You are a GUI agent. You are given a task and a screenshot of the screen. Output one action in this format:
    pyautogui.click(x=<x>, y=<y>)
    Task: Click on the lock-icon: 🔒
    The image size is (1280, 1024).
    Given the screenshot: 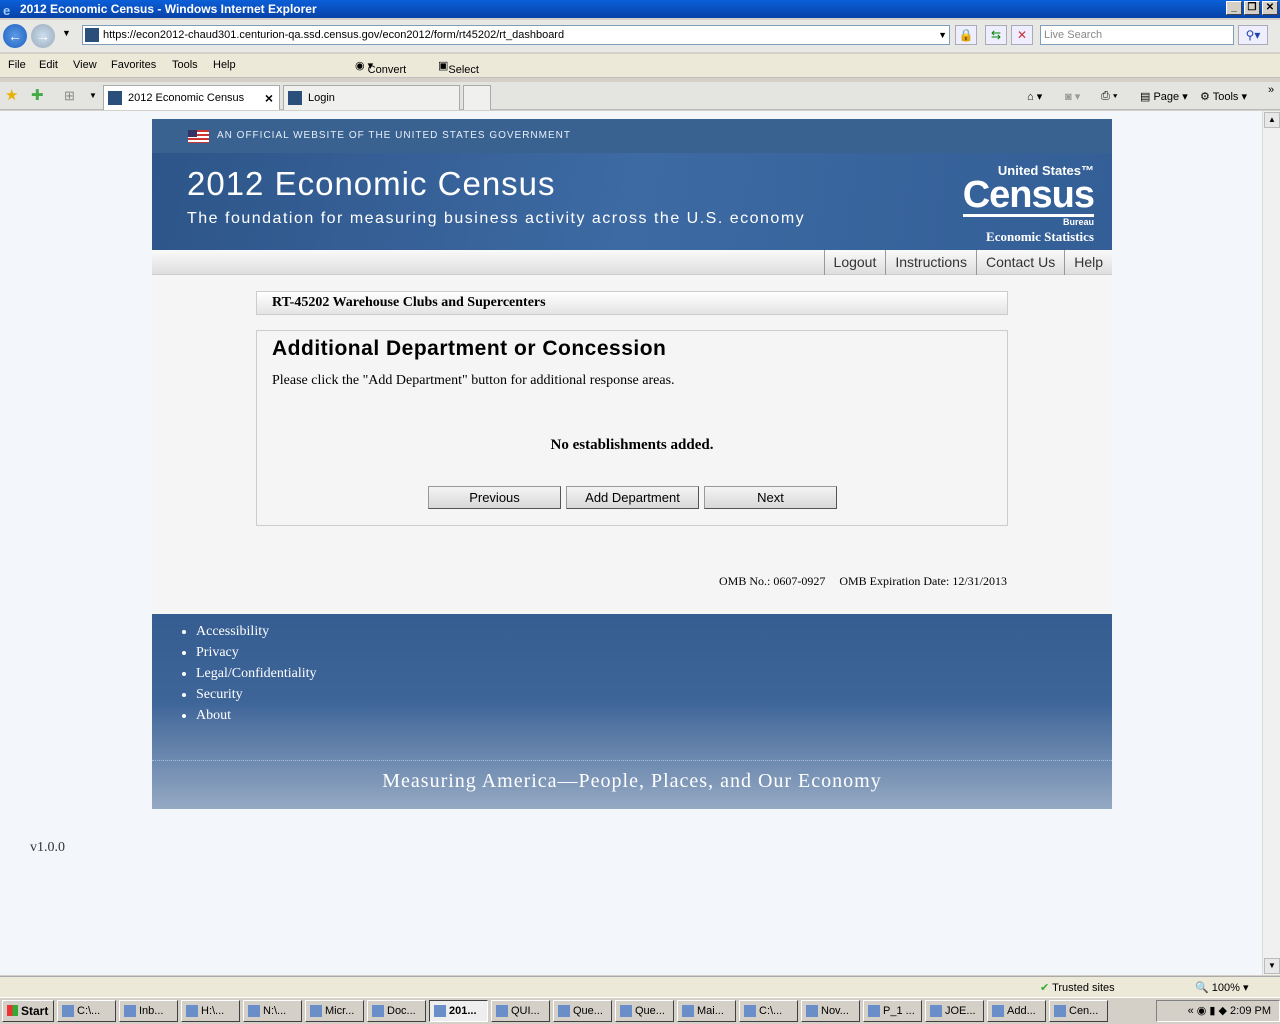 What is the action you would take?
    pyautogui.click(x=966, y=35)
    